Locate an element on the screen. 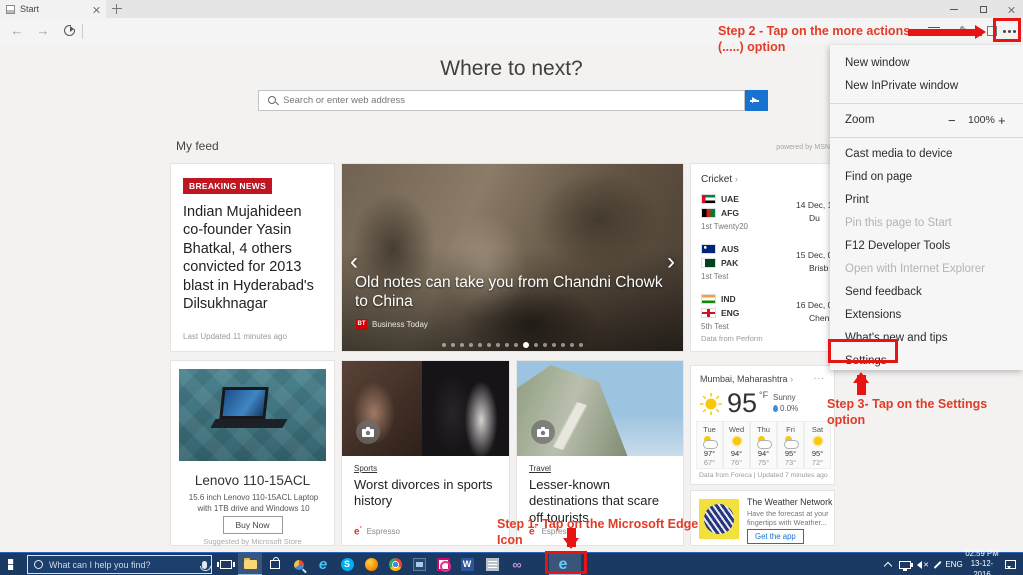  go-button is located at coordinates (756, 100).